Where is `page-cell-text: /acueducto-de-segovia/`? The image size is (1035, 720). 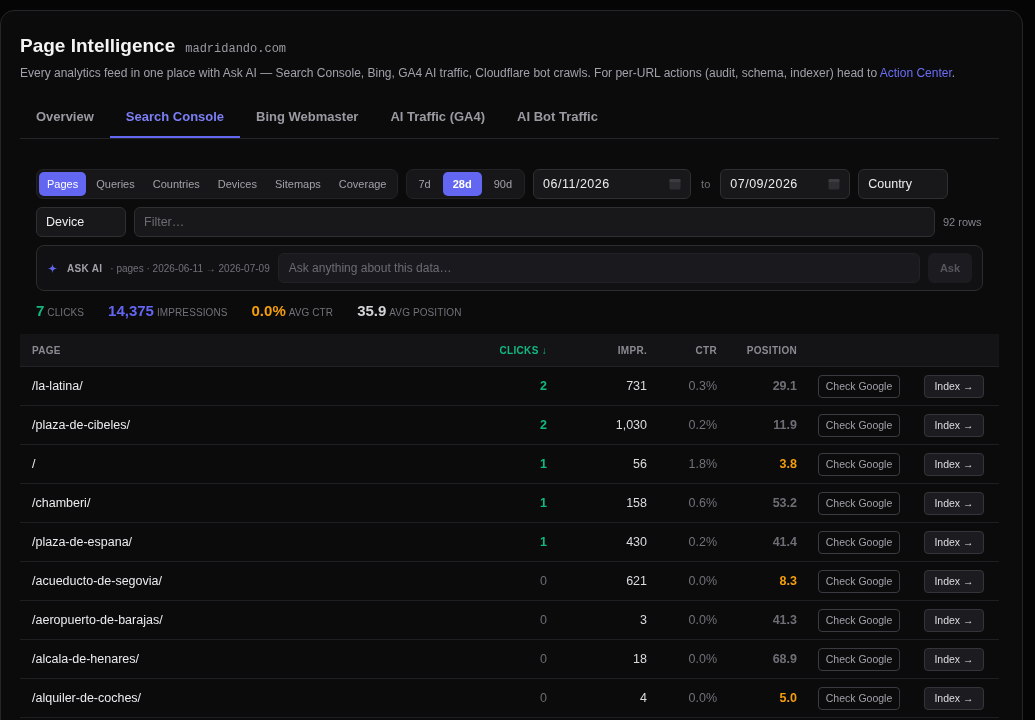
page-cell-text: /acueducto-de-segovia/ is located at coordinates (97, 581).